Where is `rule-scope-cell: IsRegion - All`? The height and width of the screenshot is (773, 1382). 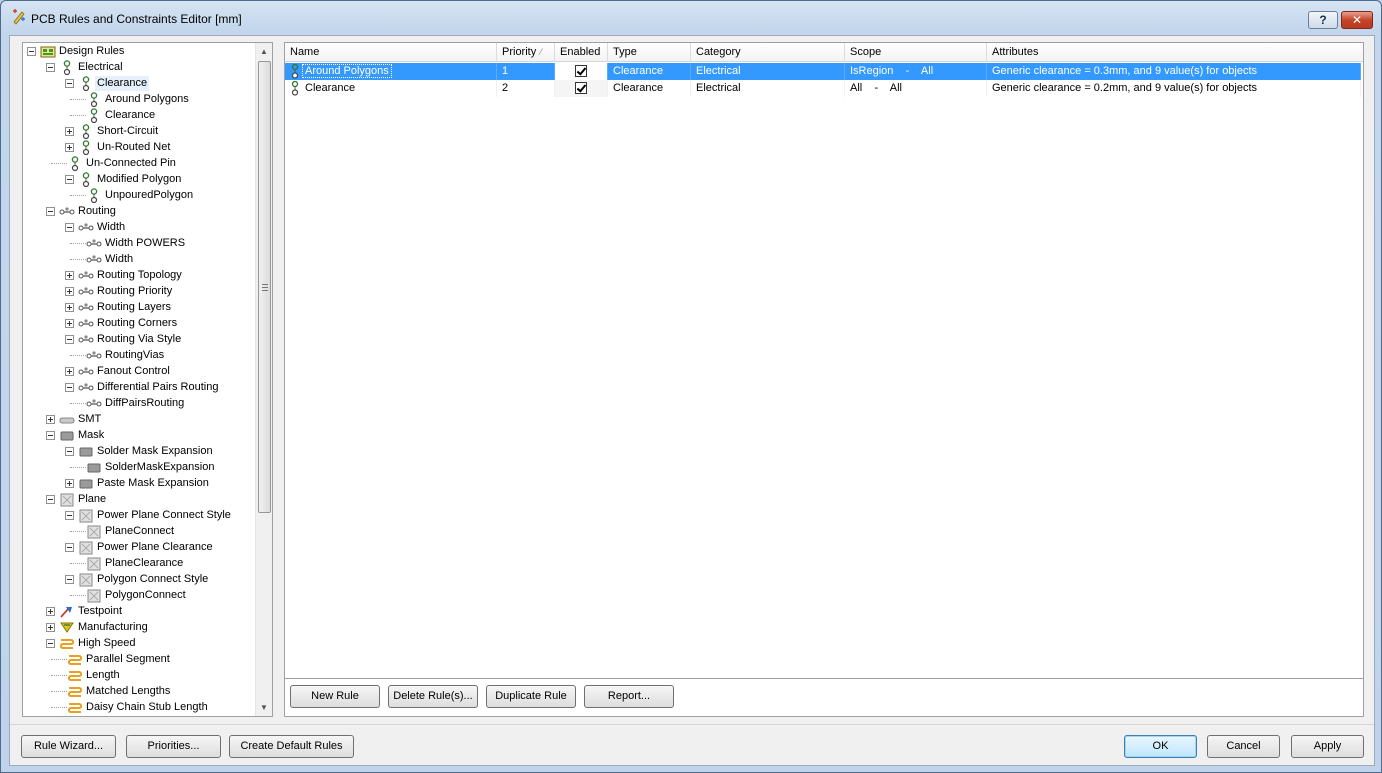 rule-scope-cell: IsRegion - All is located at coordinates (916, 71).